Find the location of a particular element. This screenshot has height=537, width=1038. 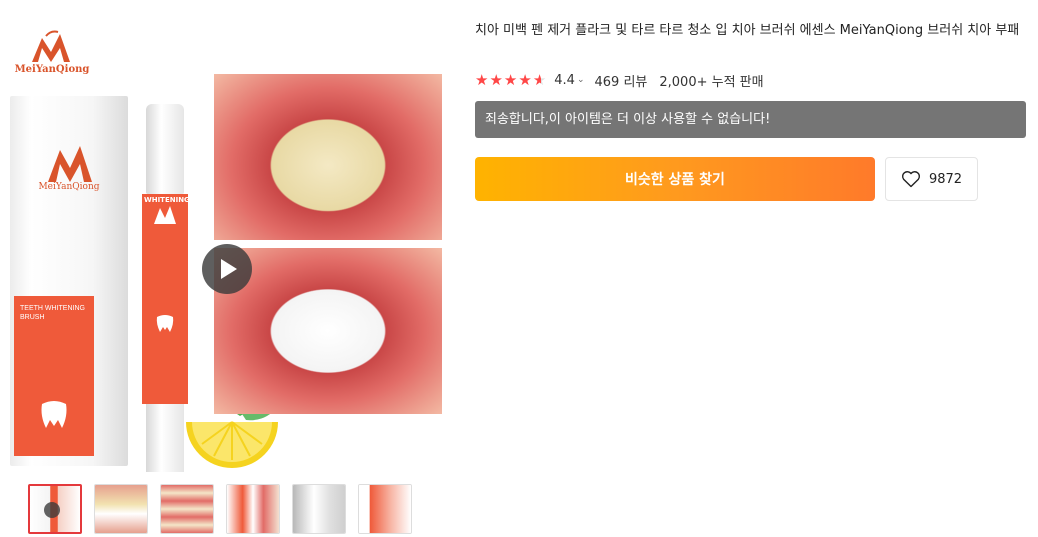

pen-tooth-icon is located at coordinates (165, 323).